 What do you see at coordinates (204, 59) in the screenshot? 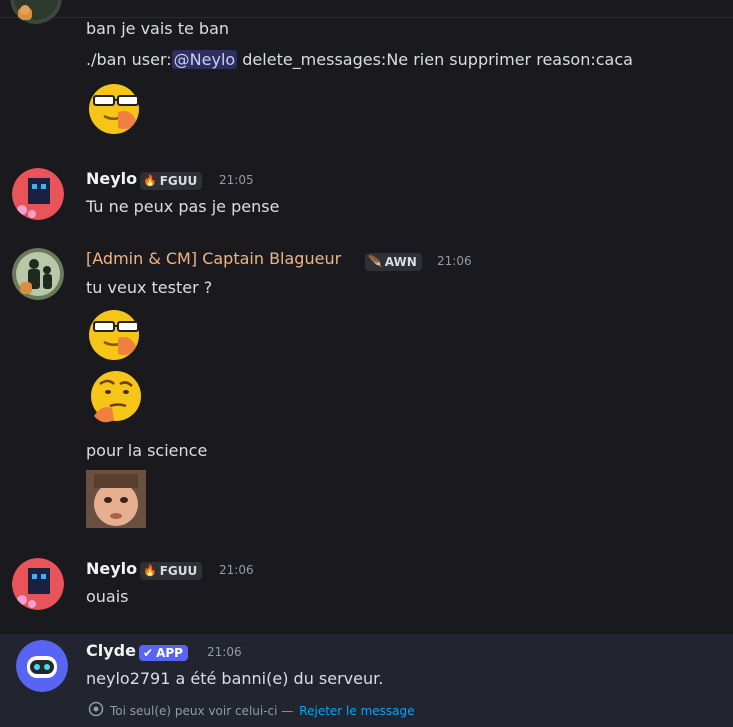
I see `user-mention: @Neylo` at bounding box center [204, 59].